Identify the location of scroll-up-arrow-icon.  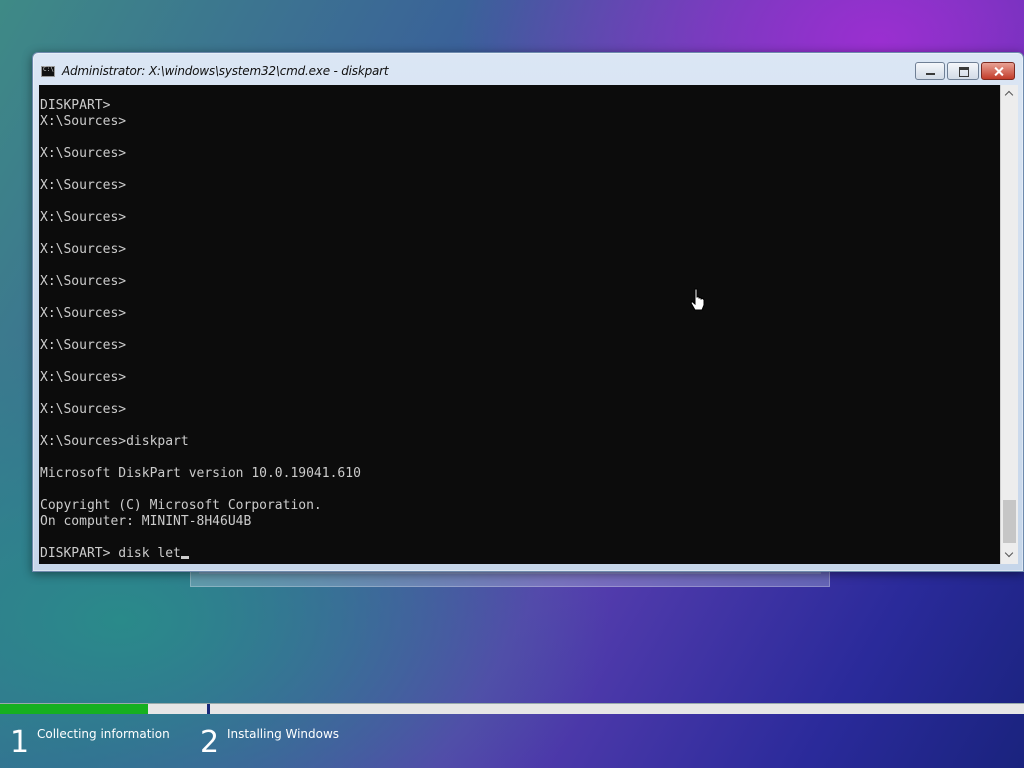
(1009, 93).